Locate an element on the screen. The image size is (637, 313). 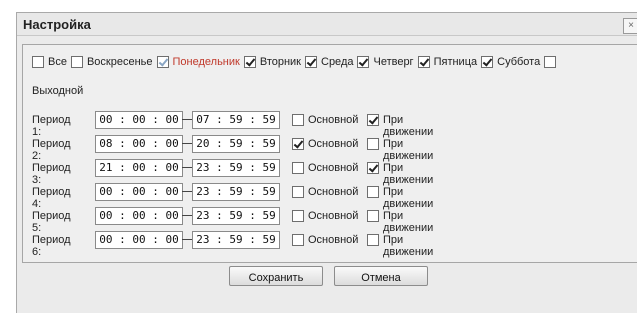
day-label: Воскресенье is located at coordinates (119, 62).